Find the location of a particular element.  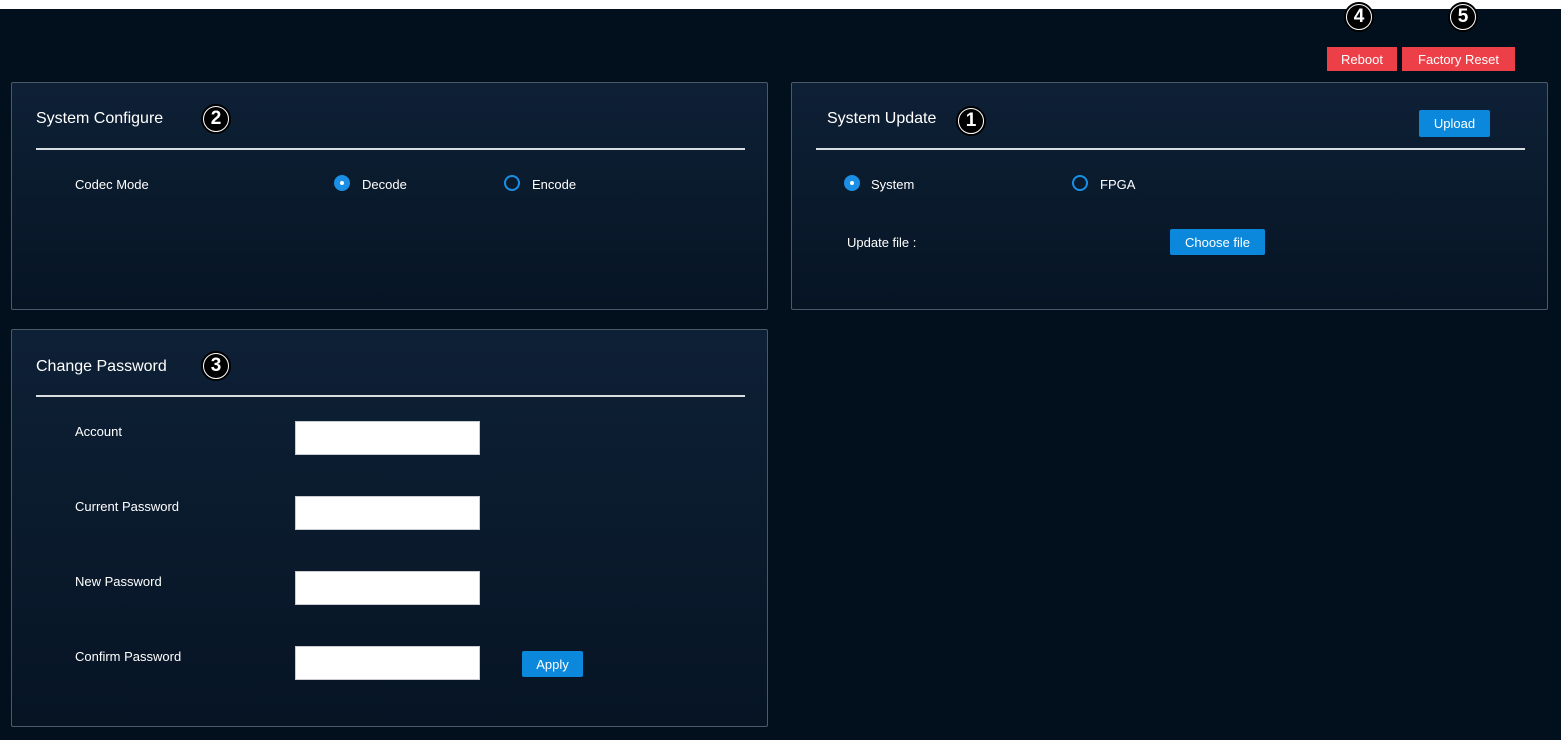

system-update-title: System Update is located at coordinates (882, 118).